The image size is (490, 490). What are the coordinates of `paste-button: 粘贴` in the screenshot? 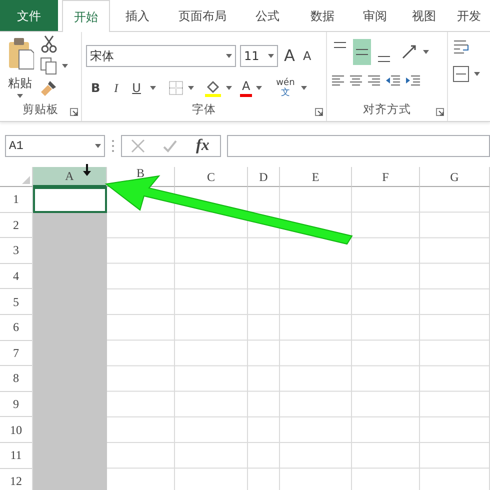 It's located at (20, 68).